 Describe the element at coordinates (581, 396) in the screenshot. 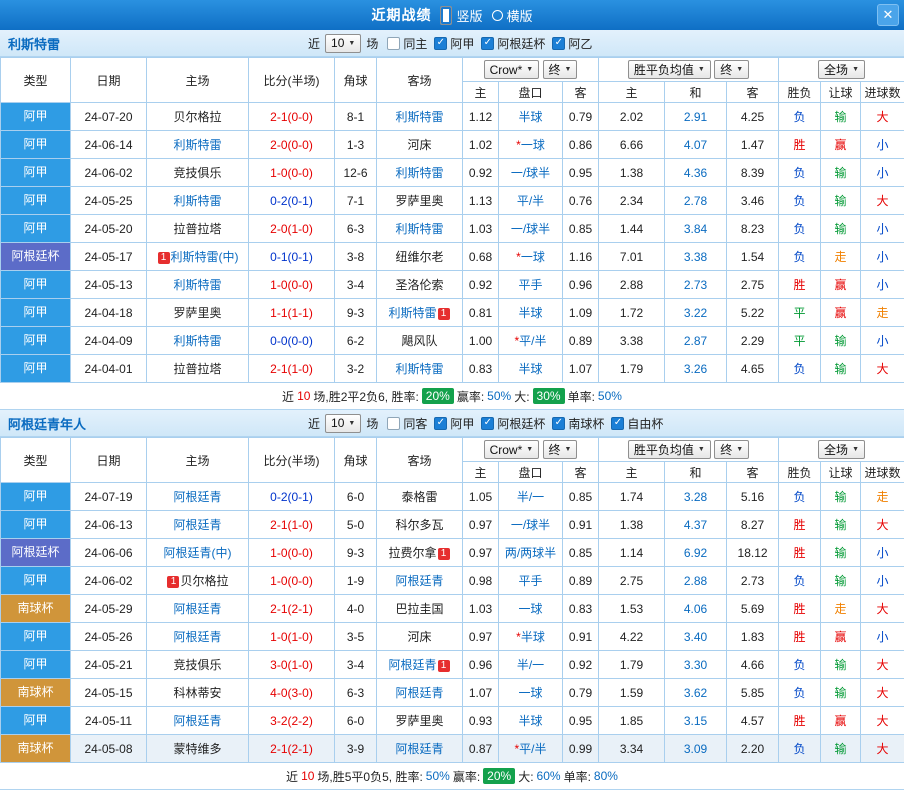

I see `summary-segment: 单率:` at that location.